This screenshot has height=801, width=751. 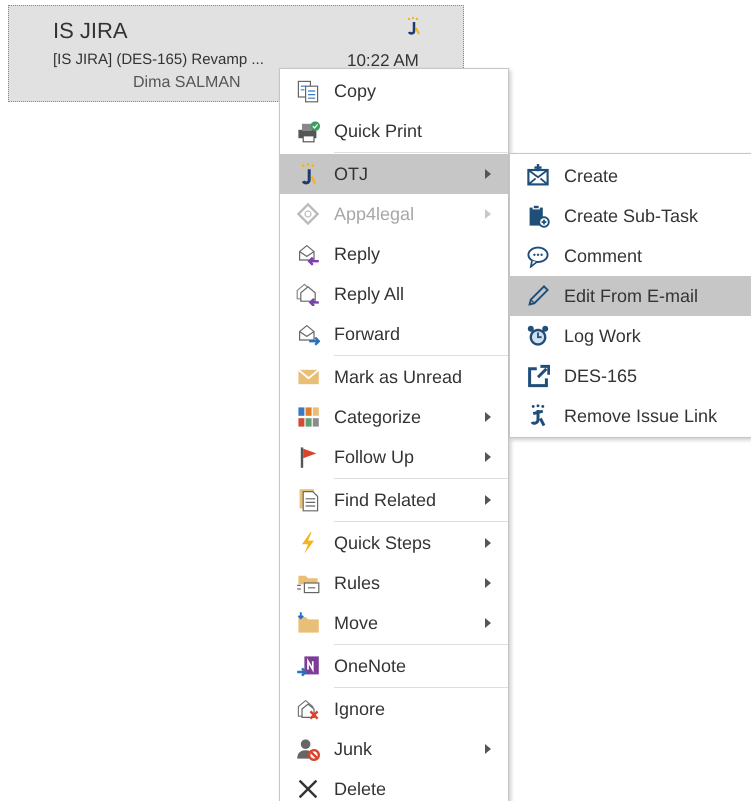 What do you see at coordinates (394, 334) in the screenshot?
I see `menu-item: Forward` at bounding box center [394, 334].